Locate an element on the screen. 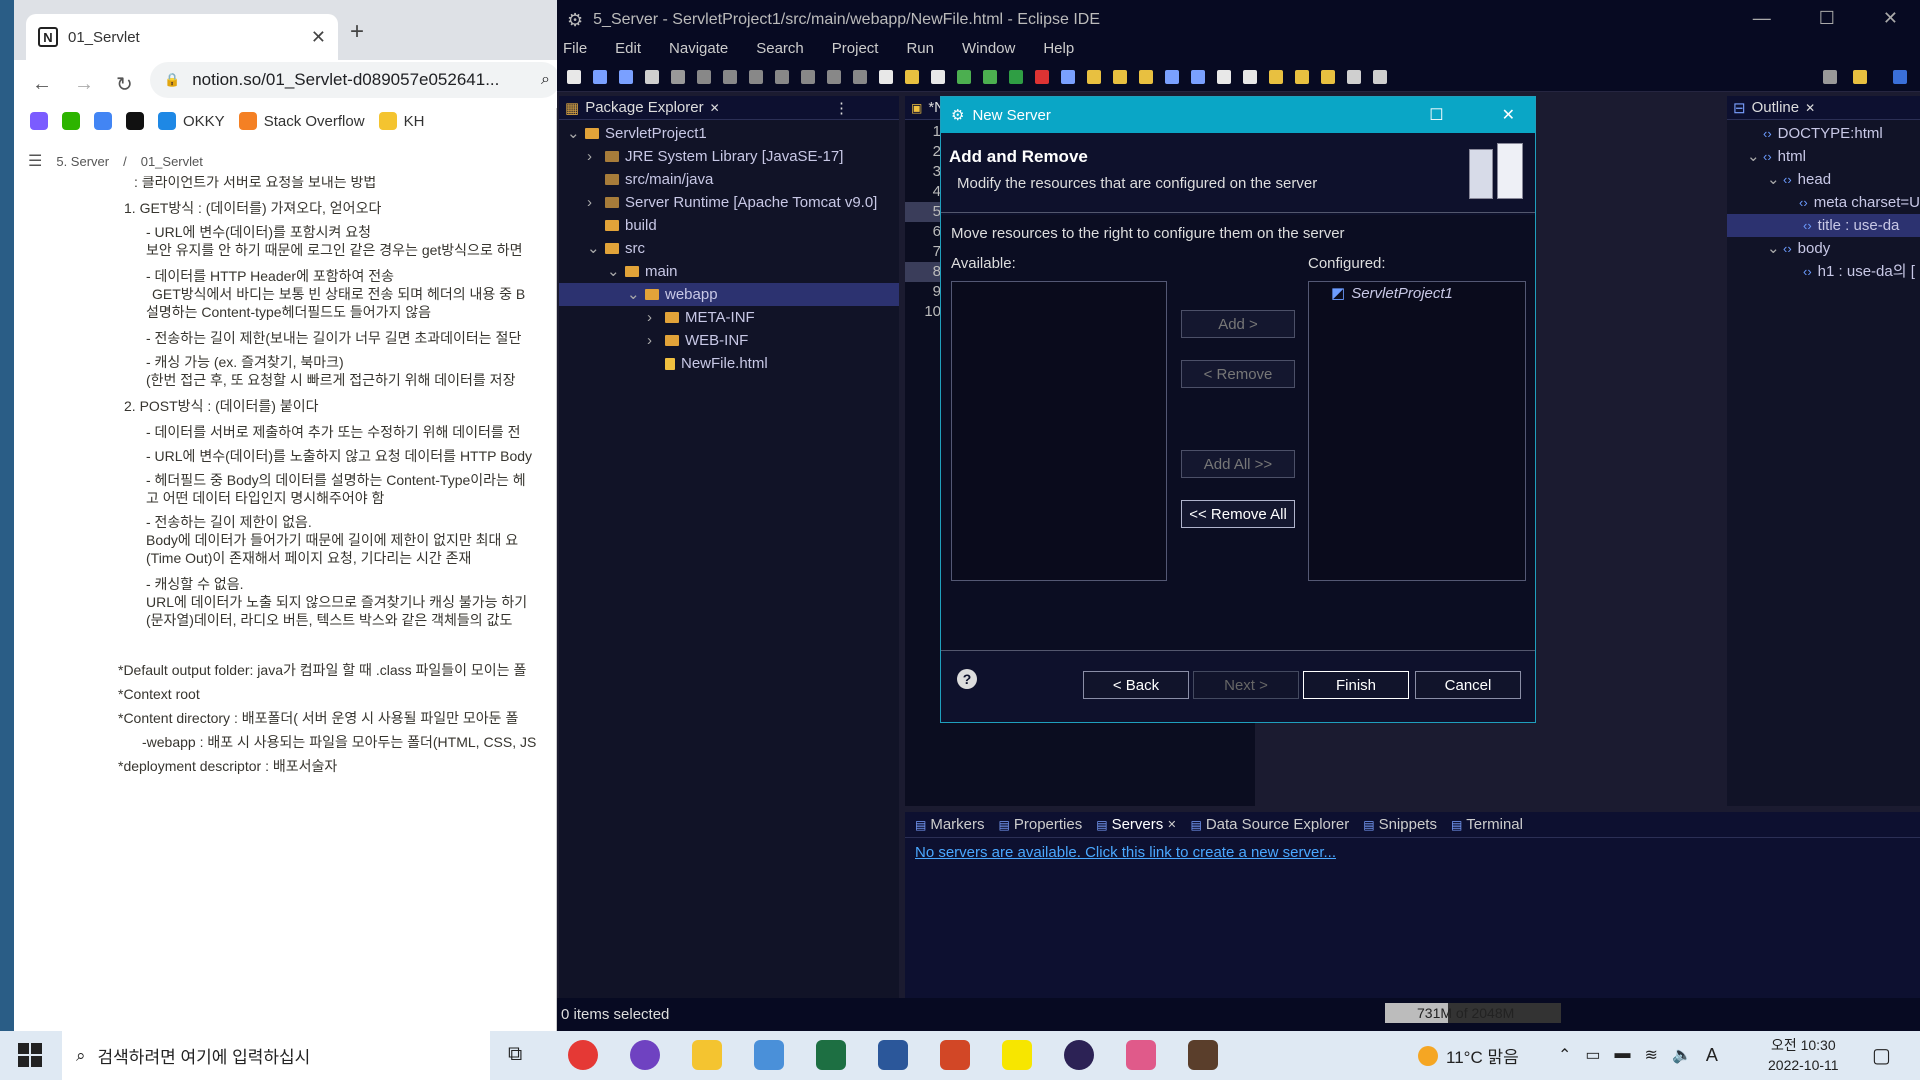 The image size is (1920, 1080). outline-item: ‹› meta charset=U is located at coordinates (1823, 202).